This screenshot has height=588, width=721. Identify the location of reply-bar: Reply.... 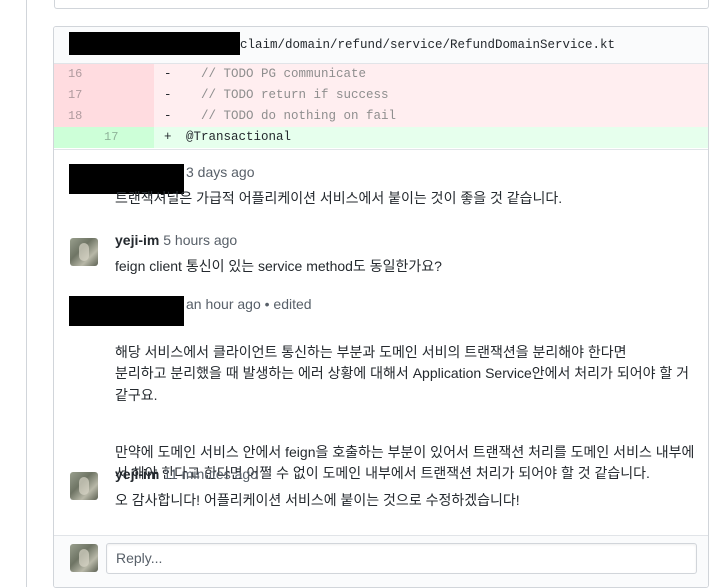
(381, 561).